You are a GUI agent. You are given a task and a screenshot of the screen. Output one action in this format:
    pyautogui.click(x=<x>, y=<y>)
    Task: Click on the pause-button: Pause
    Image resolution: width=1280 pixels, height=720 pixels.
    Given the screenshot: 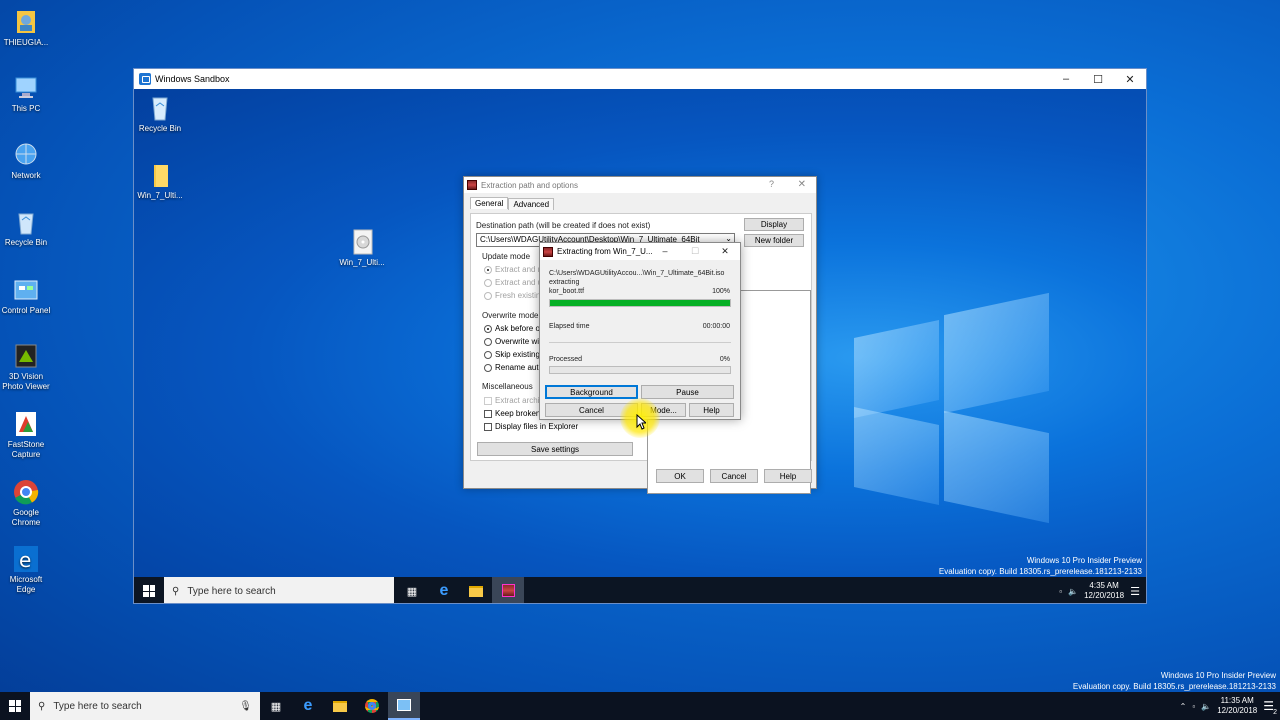 What is the action you would take?
    pyautogui.click(x=687, y=392)
    